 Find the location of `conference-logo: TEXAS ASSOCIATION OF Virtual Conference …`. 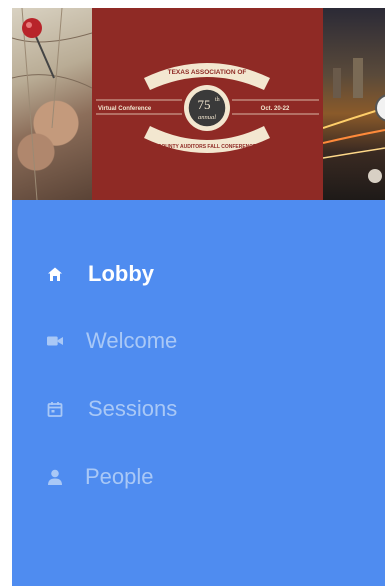

conference-logo: TEXAS ASSOCIATION OF Virtual Conference … is located at coordinates (207, 108).